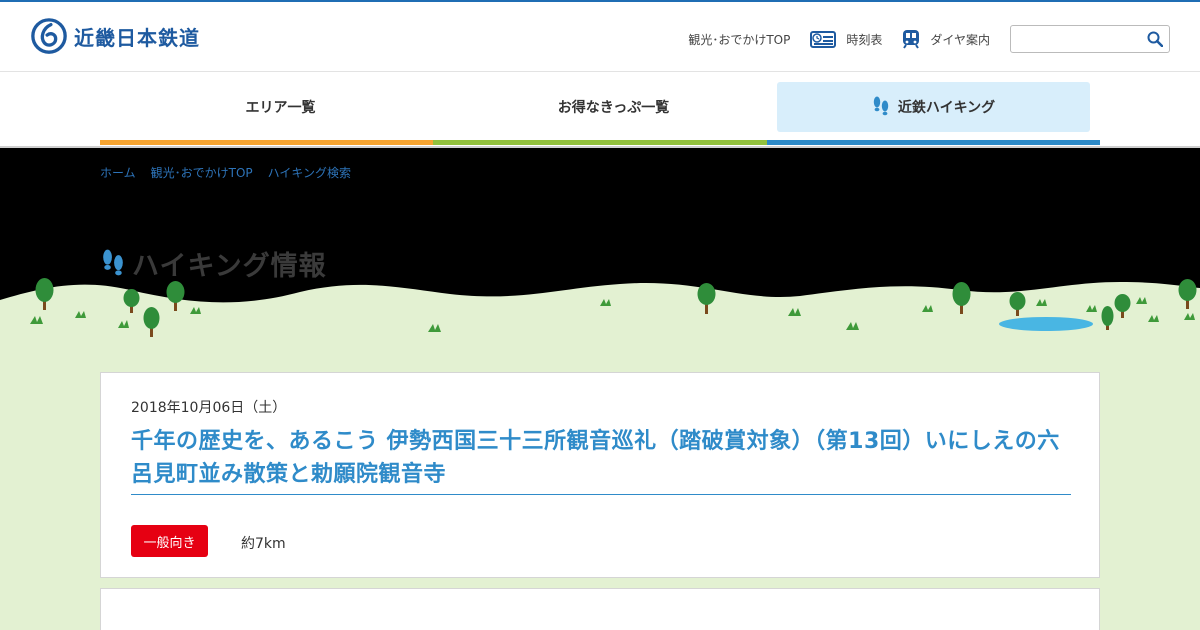  Describe the element at coordinates (1155, 39) in the screenshot. I see `search-icon` at that location.